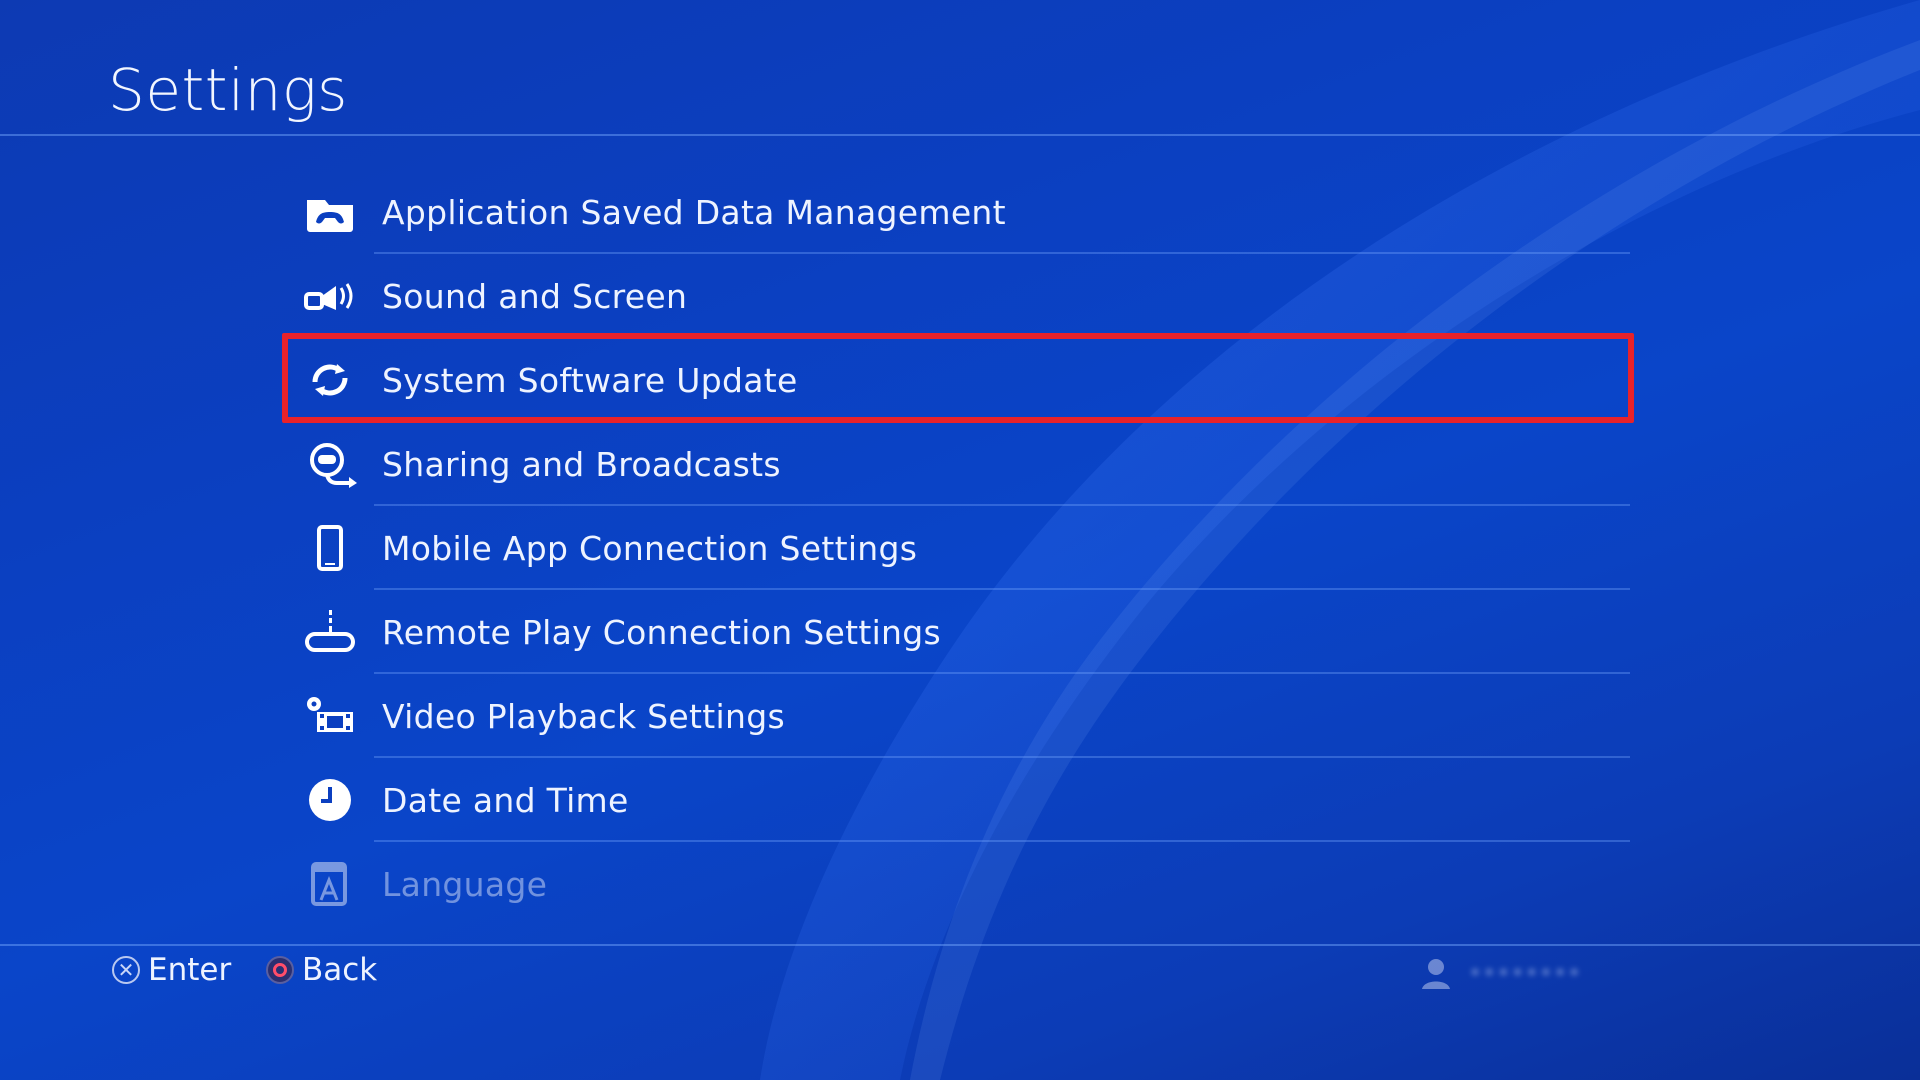  What do you see at coordinates (330, 632) in the screenshot?
I see `remote-play-icon` at bounding box center [330, 632].